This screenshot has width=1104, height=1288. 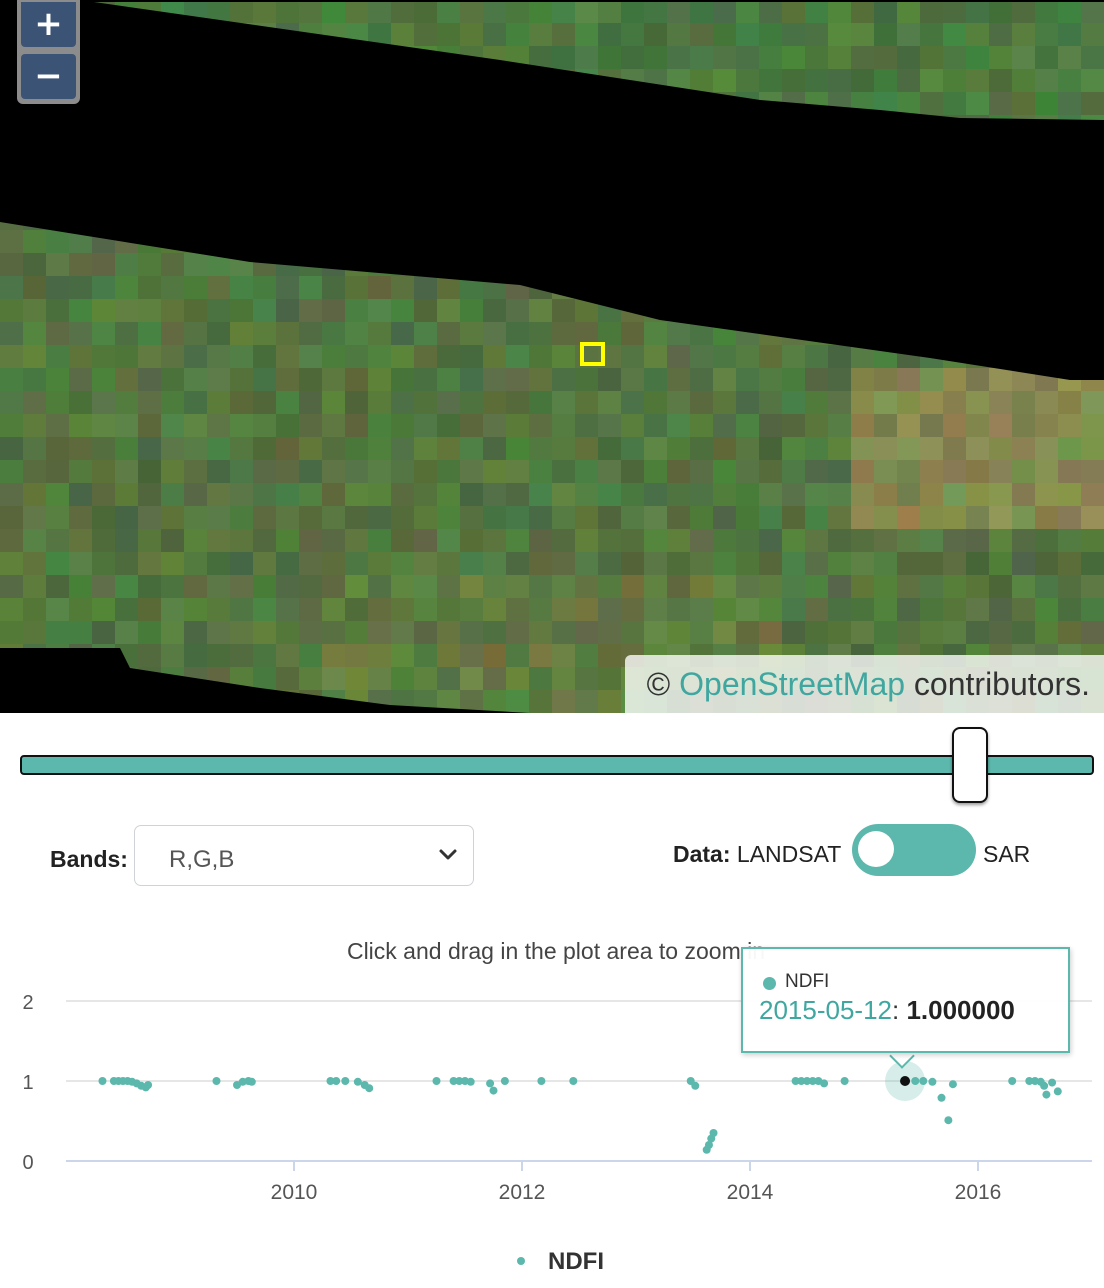 What do you see at coordinates (789, 854) in the screenshot?
I see `data-option-landsat: LANDSAT` at bounding box center [789, 854].